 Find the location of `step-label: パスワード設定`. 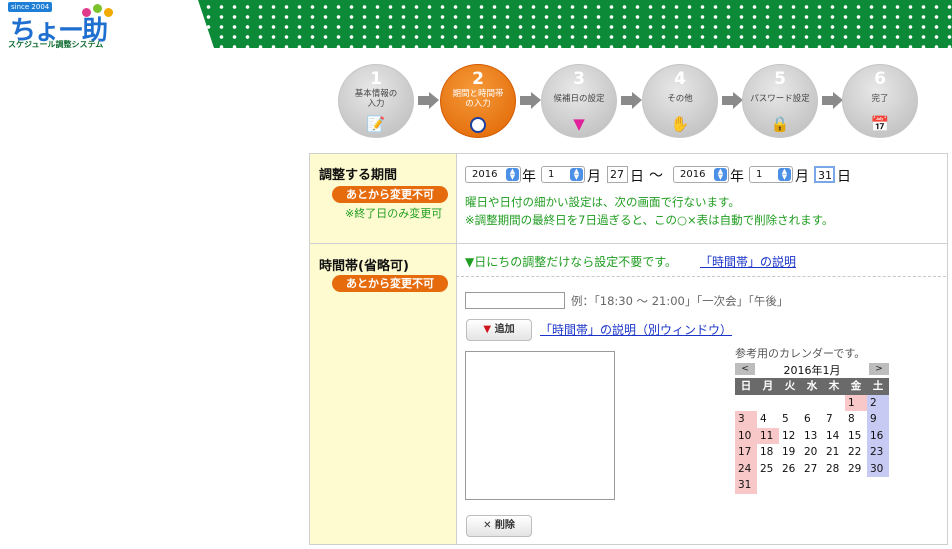

step-label: パスワード設定 is located at coordinates (780, 99).